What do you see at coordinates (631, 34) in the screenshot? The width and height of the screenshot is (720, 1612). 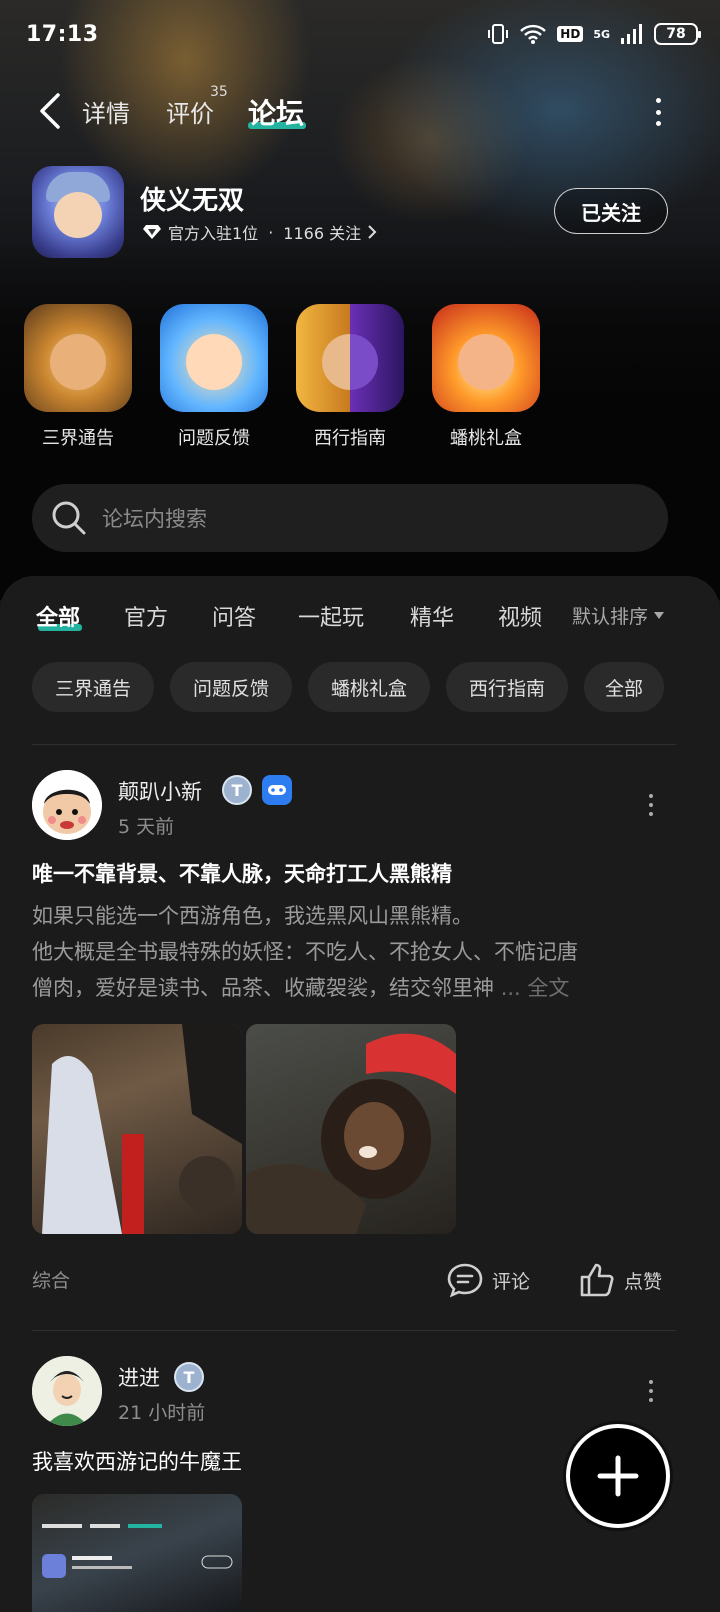 I see `signal-icon` at bounding box center [631, 34].